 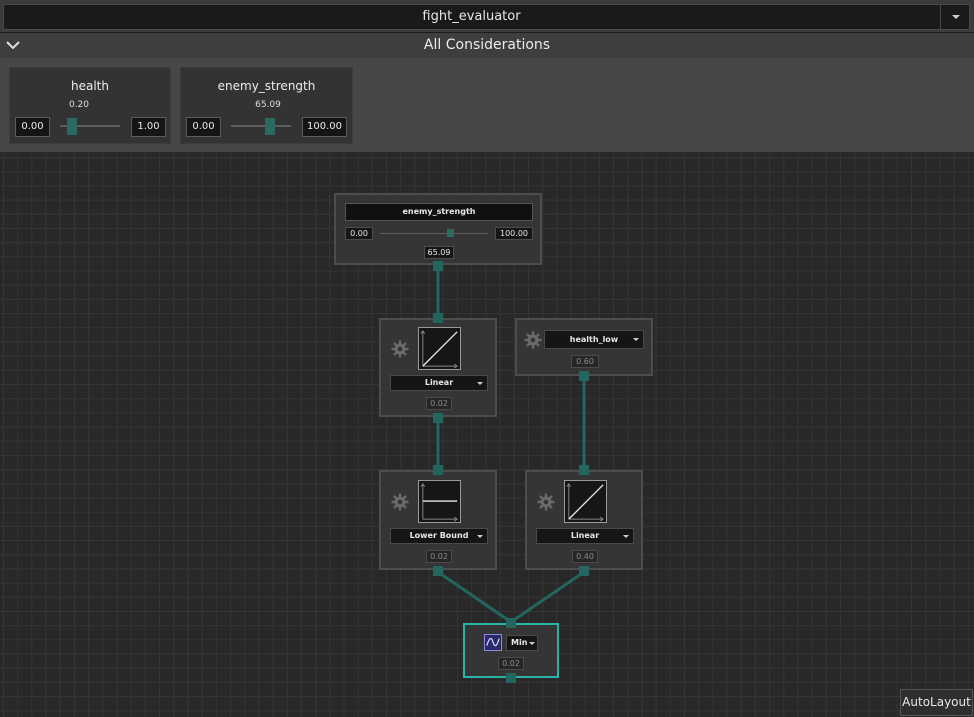 What do you see at coordinates (450, 233) in the screenshot?
I see `input-slider-thumb` at bounding box center [450, 233].